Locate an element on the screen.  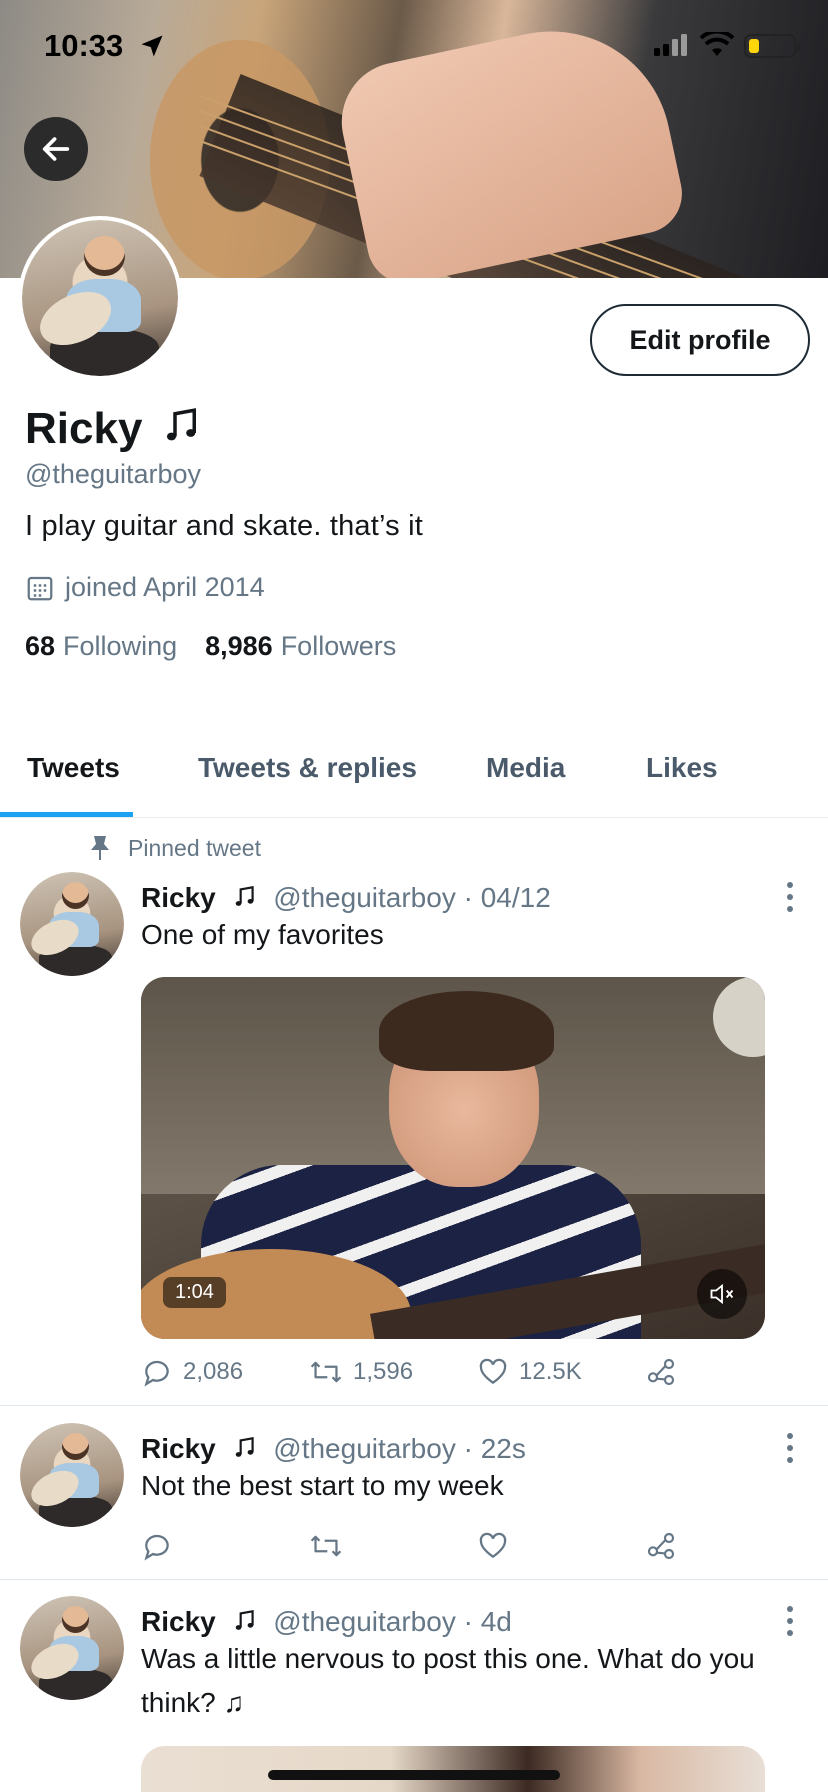
tab-tweets: Tweets is located at coordinates (73, 768).